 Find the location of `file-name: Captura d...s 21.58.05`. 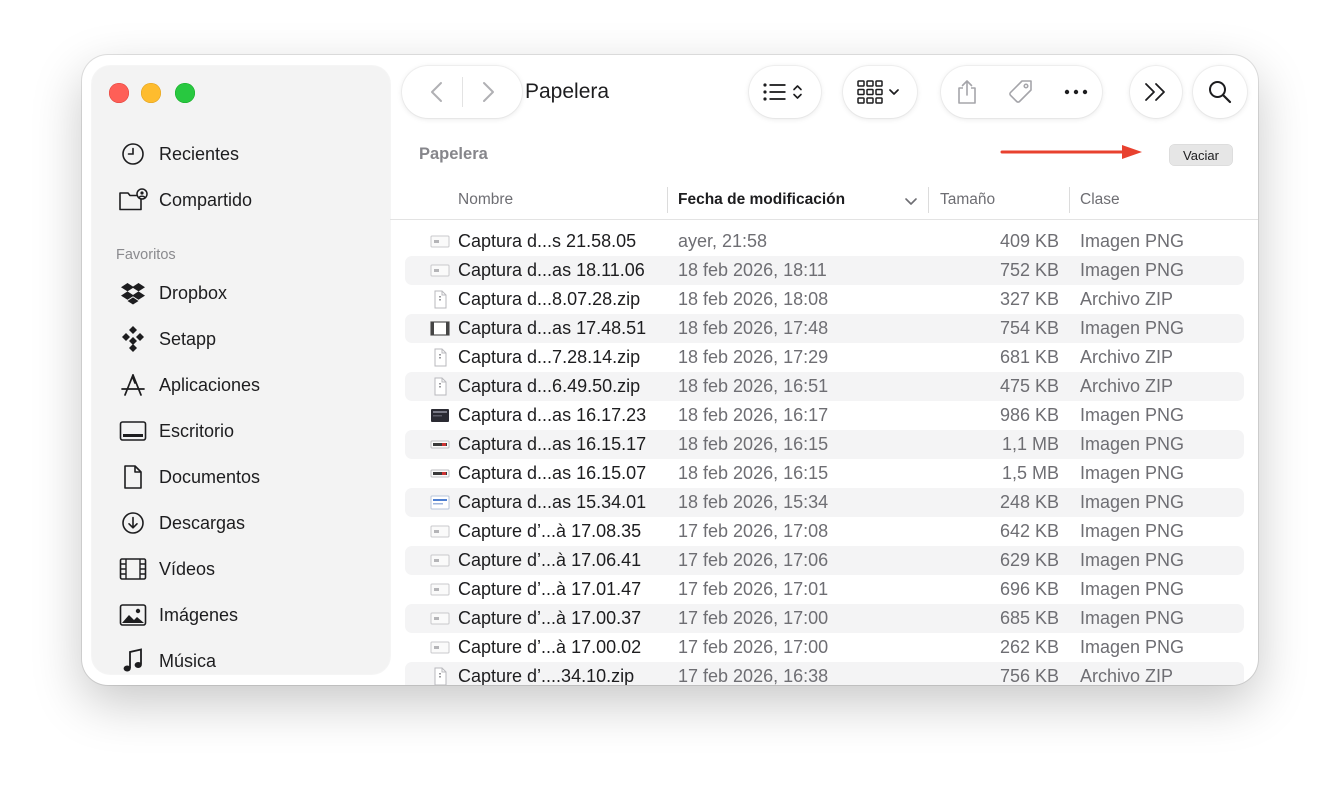

file-name: Captura d...s 21.58.05 is located at coordinates (547, 241).